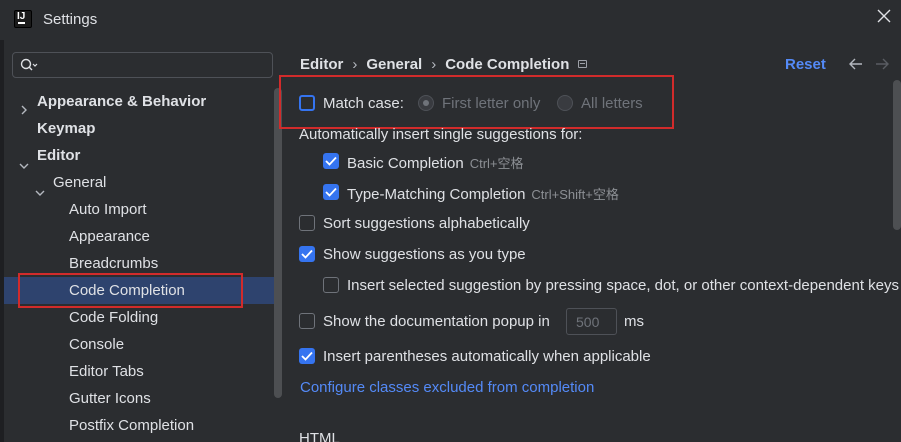 The height and width of the screenshot is (442, 901). Describe the element at coordinates (331, 285) in the screenshot. I see `insert-selected-checkbox` at that location.